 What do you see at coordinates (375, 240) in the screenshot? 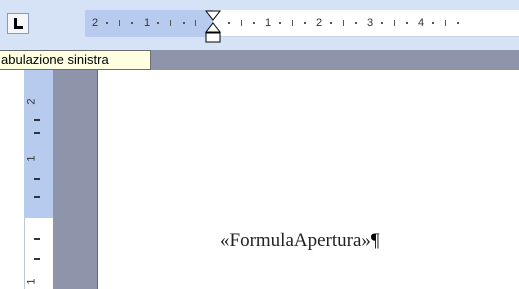
I see `paragraph-mark: ¶` at bounding box center [375, 240].